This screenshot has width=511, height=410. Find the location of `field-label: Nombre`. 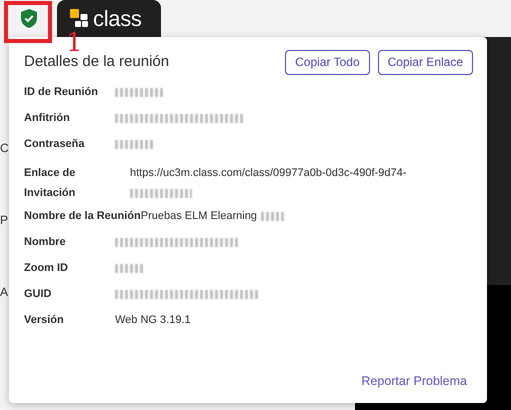

field-label: Nombre is located at coordinates (45, 242).